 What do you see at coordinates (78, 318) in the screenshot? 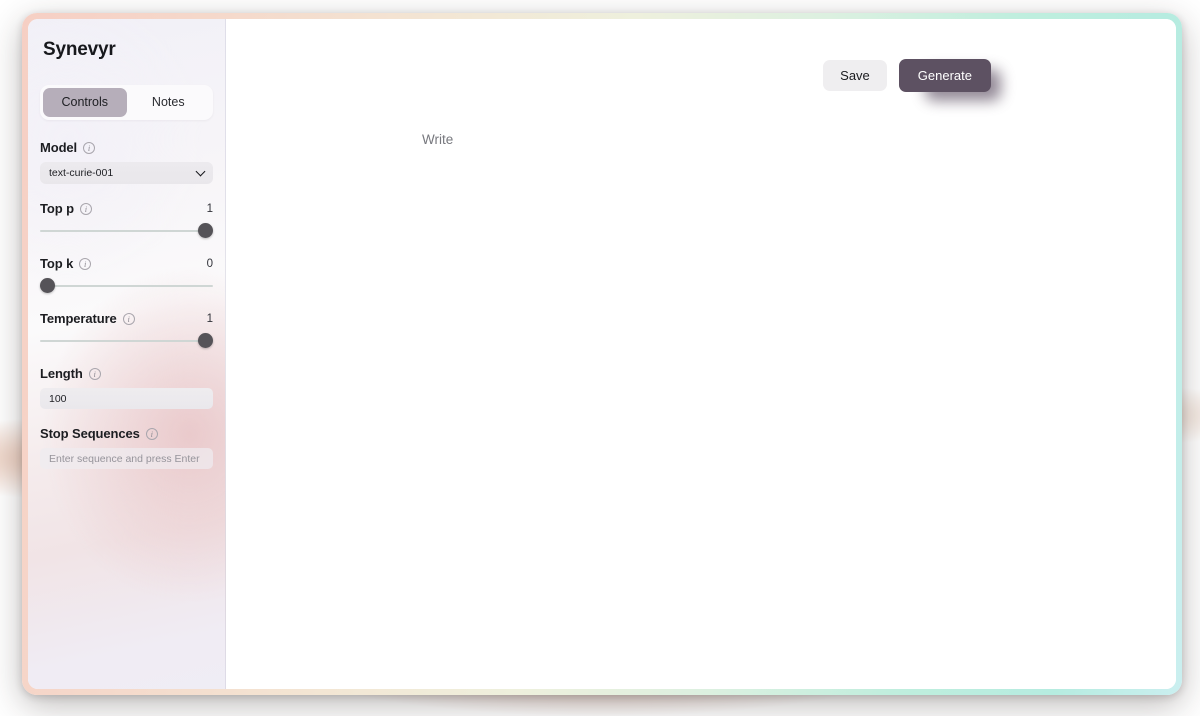
I see `field-temperature-label: Temperature` at bounding box center [78, 318].